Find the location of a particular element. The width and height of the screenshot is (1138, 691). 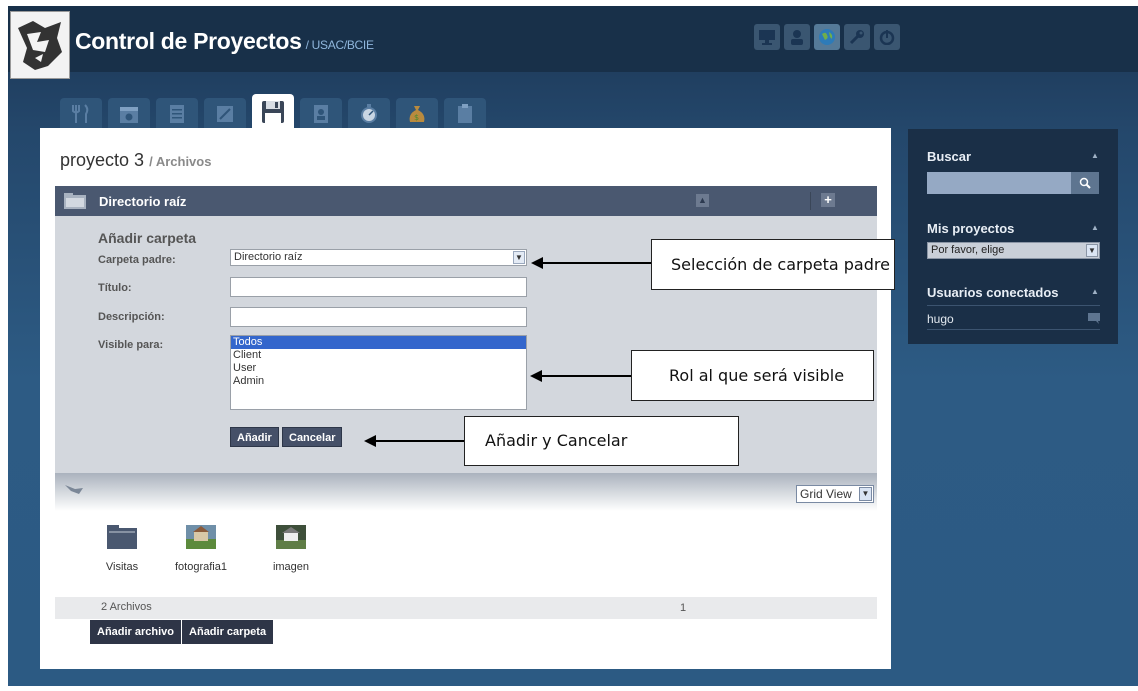

clipboard-icon is located at coordinates (465, 113).